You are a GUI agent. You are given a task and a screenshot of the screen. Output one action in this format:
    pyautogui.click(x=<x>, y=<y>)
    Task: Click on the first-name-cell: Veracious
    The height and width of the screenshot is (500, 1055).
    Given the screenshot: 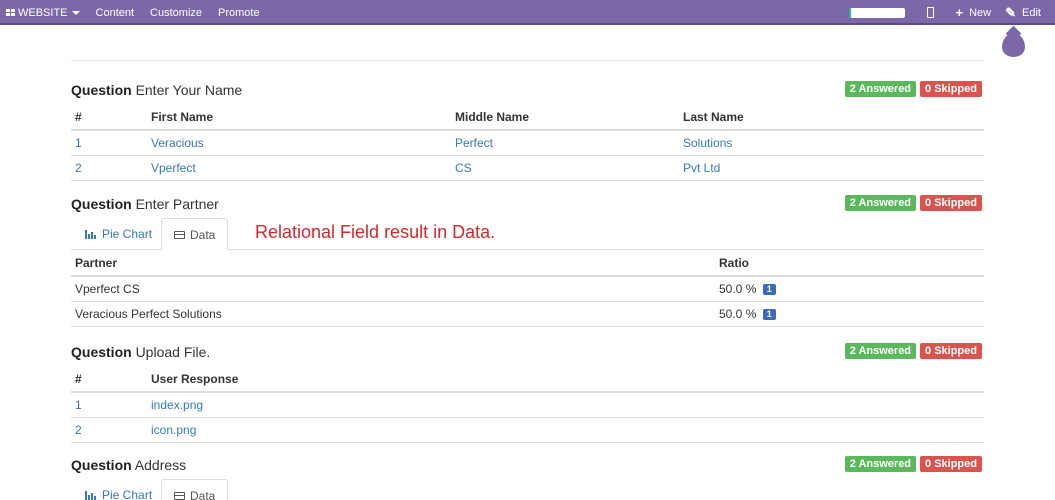 What is the action you would take?
    pyautogui.click(x=299, y=143)
    